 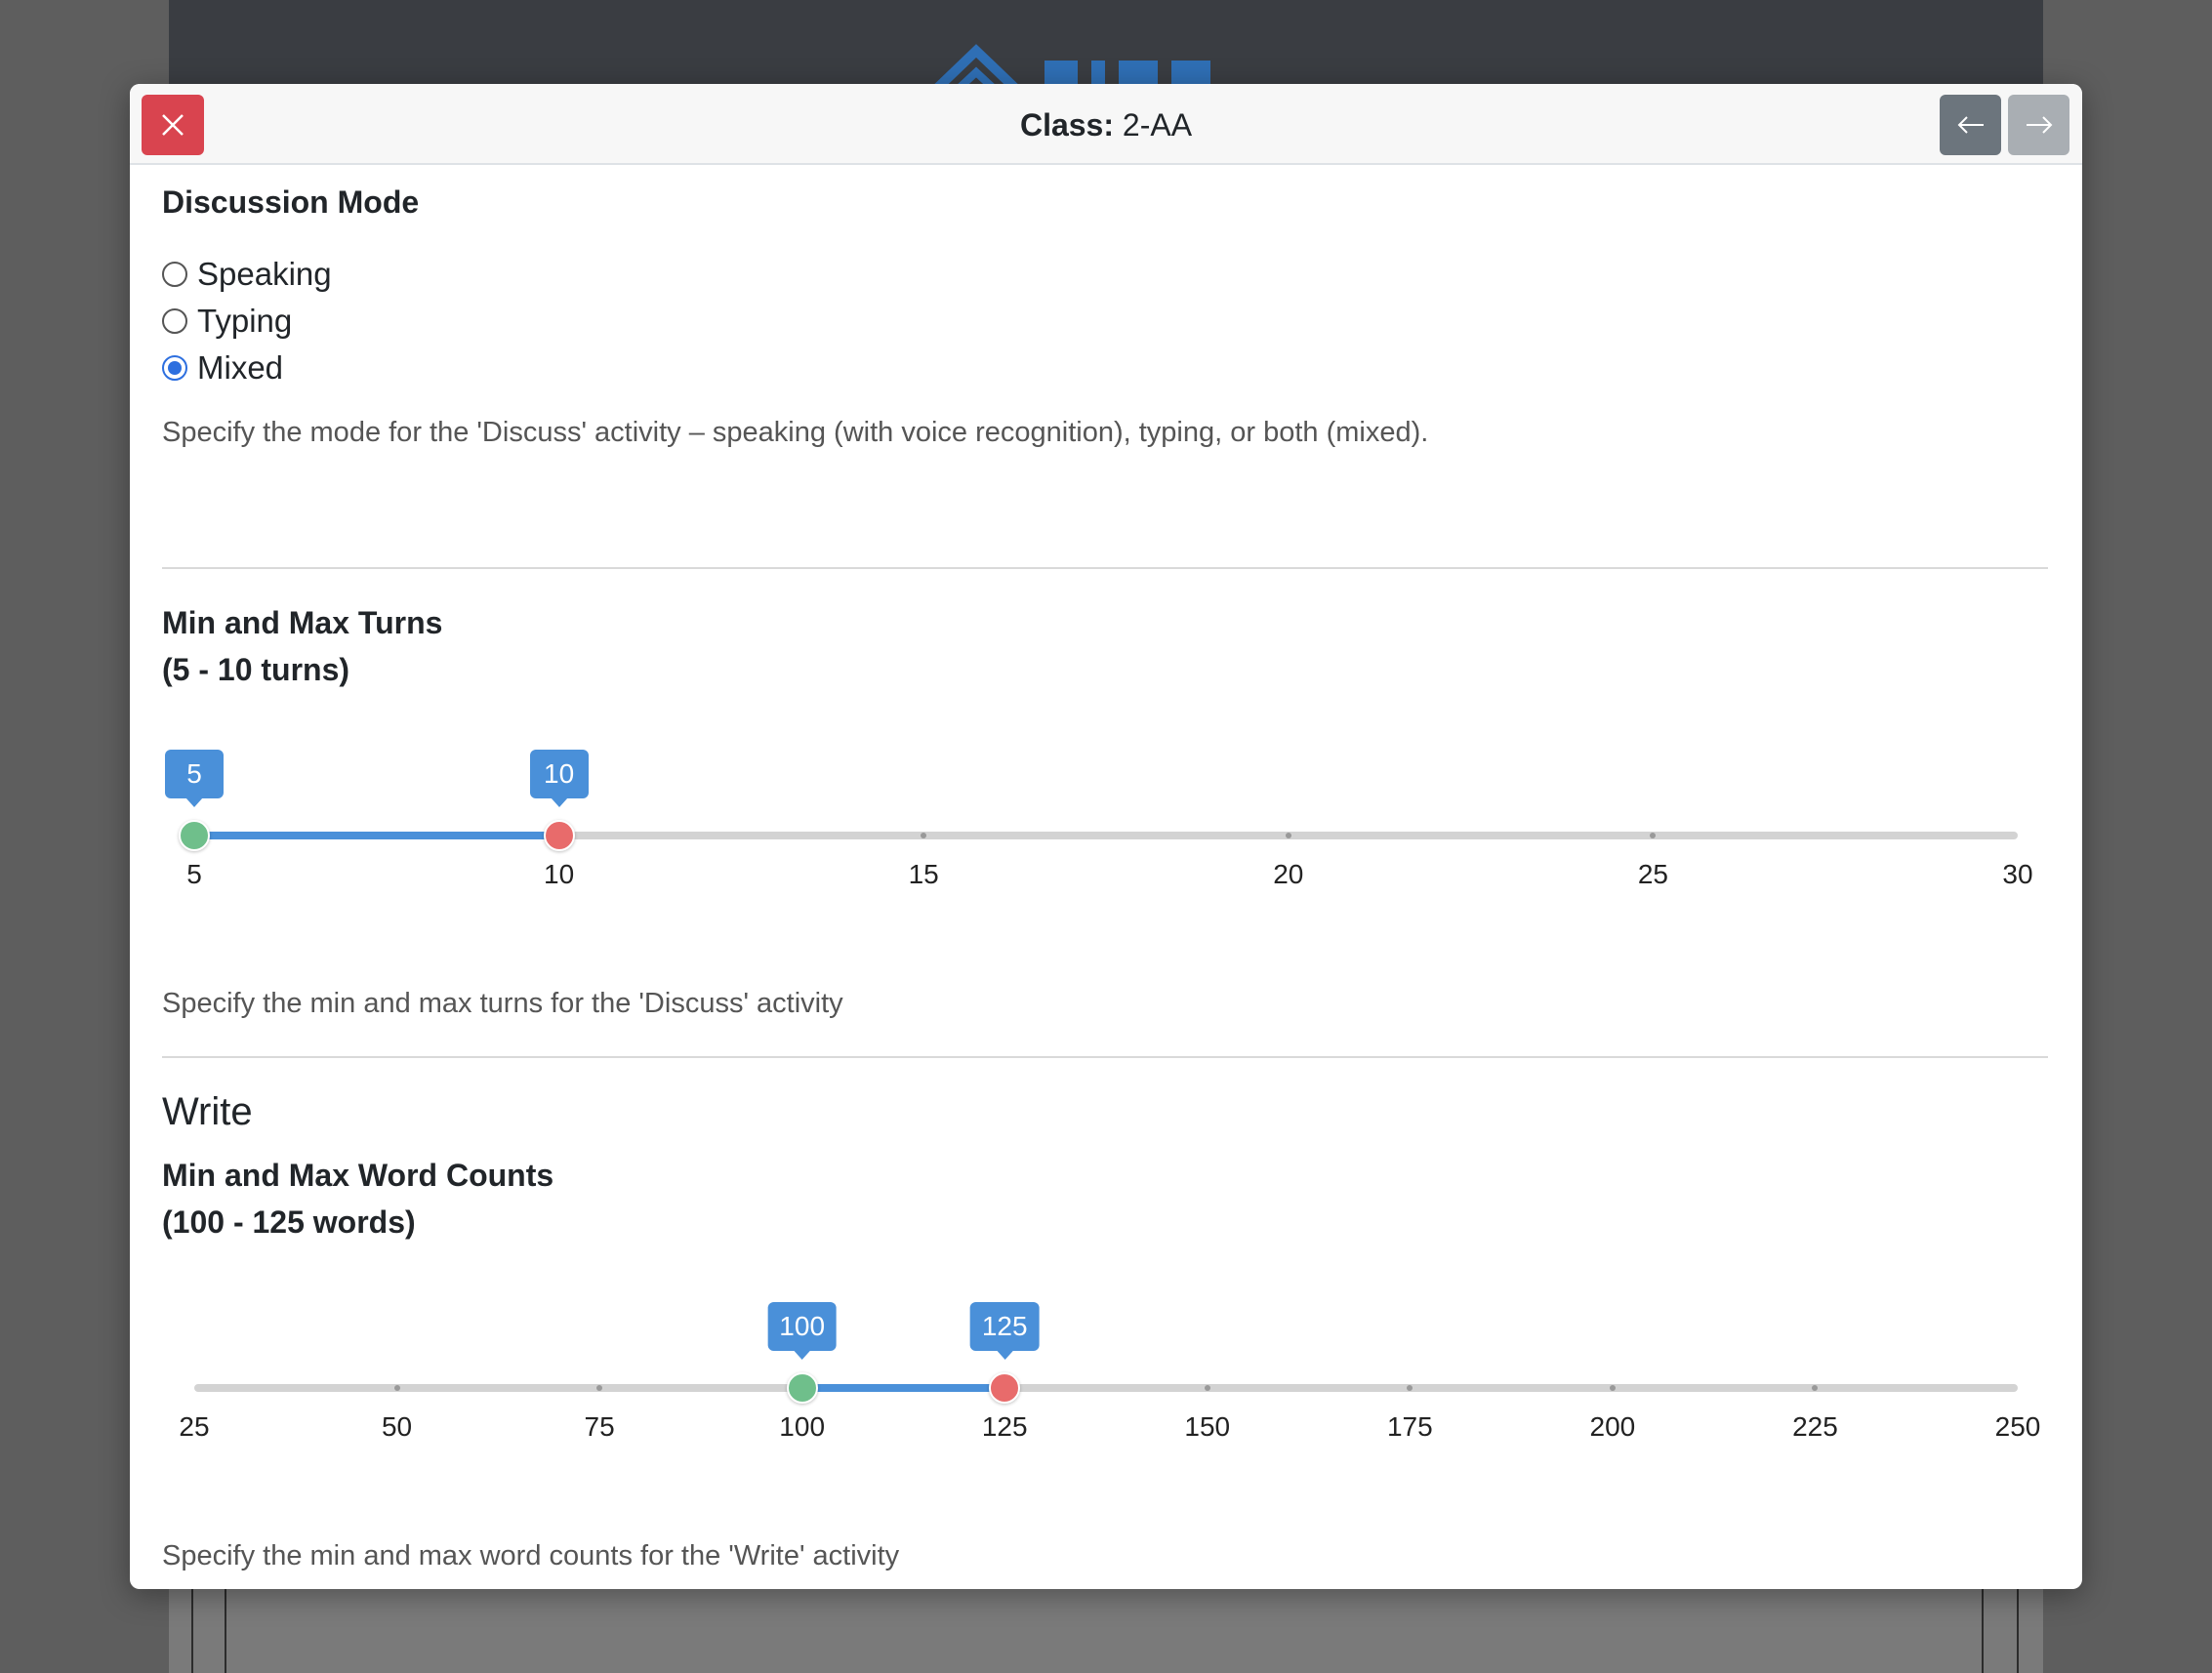 What do you see at coordinates (207, 1112) in the screenshot?
I see `write-section-title: Write` at bounding box center [207, 1112].